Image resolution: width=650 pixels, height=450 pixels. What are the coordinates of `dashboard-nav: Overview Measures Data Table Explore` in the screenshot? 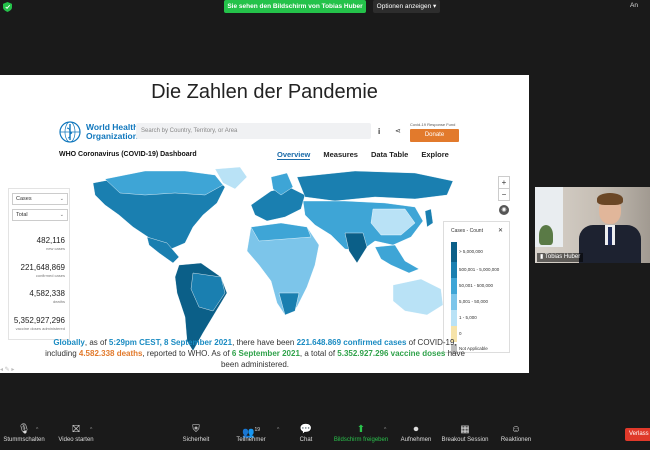 It's located at (363, 155).